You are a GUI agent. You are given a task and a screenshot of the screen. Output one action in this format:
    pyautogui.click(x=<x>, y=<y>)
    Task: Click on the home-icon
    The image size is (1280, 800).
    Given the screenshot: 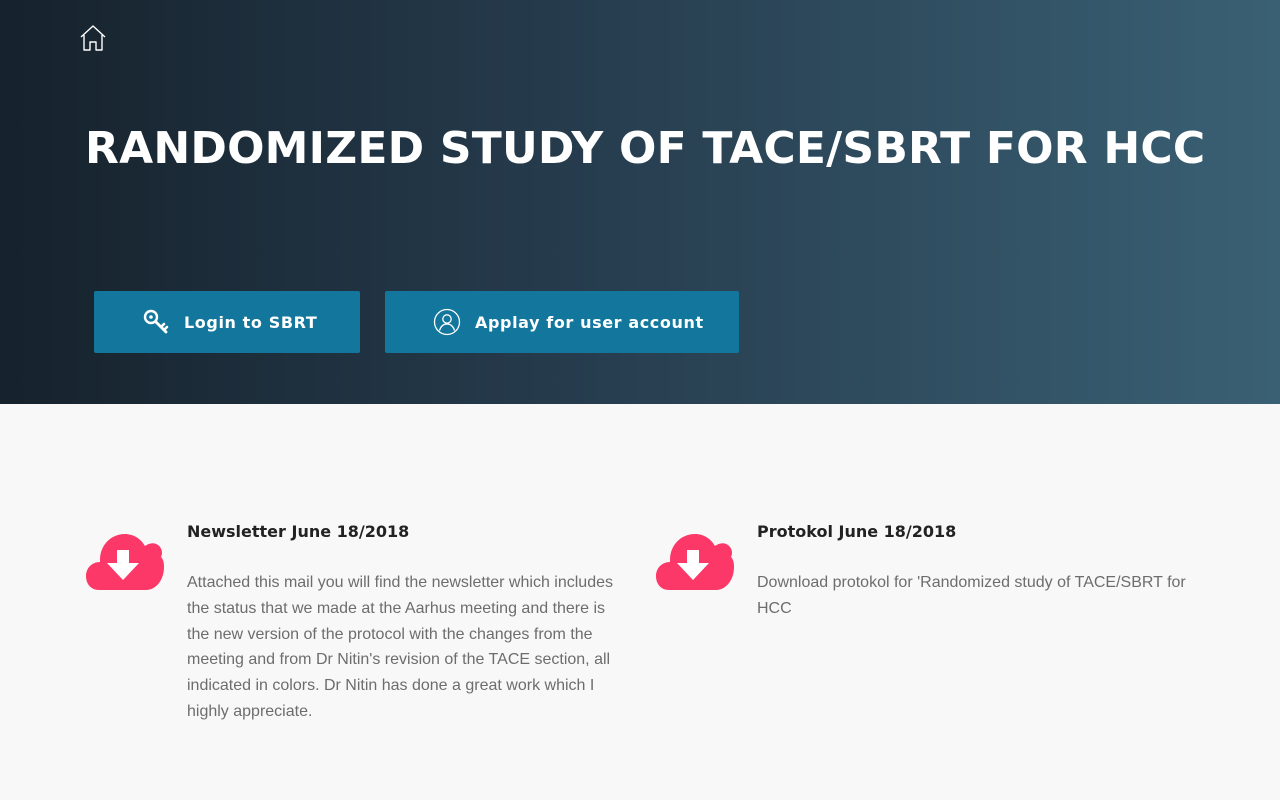 What is the action you would take?
    pyautogui.click(x=93, y=38)
    